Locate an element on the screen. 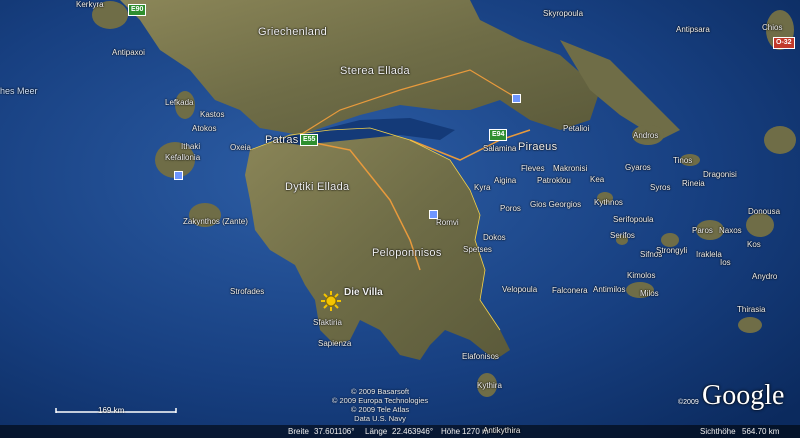 This screenshot has height=438, width=800. label-petalioi: Petalioi is located at coordinates (576, 128).